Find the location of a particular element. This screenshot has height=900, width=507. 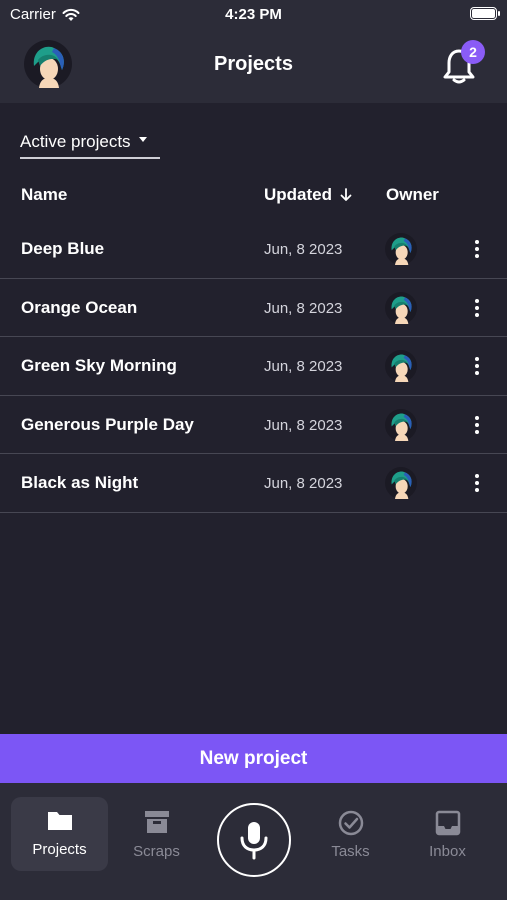

project-name: Deep Blue is located at coordinates (63, 248).